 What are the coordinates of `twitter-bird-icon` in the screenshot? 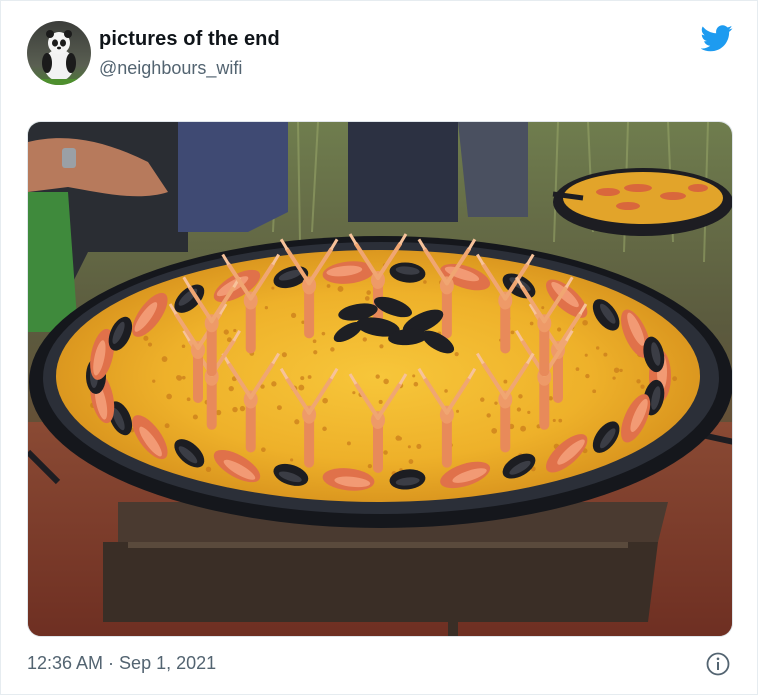 It's located at (716, 38).